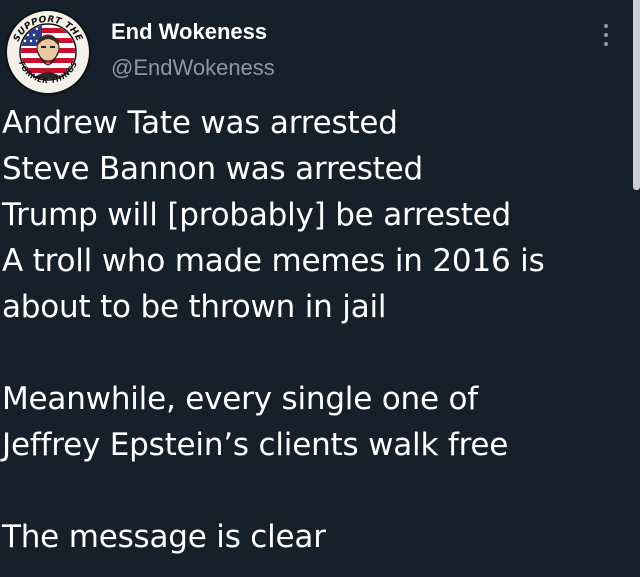  I want to click on tweet-line: Steve Bannon was arrested, so click(212, 169).